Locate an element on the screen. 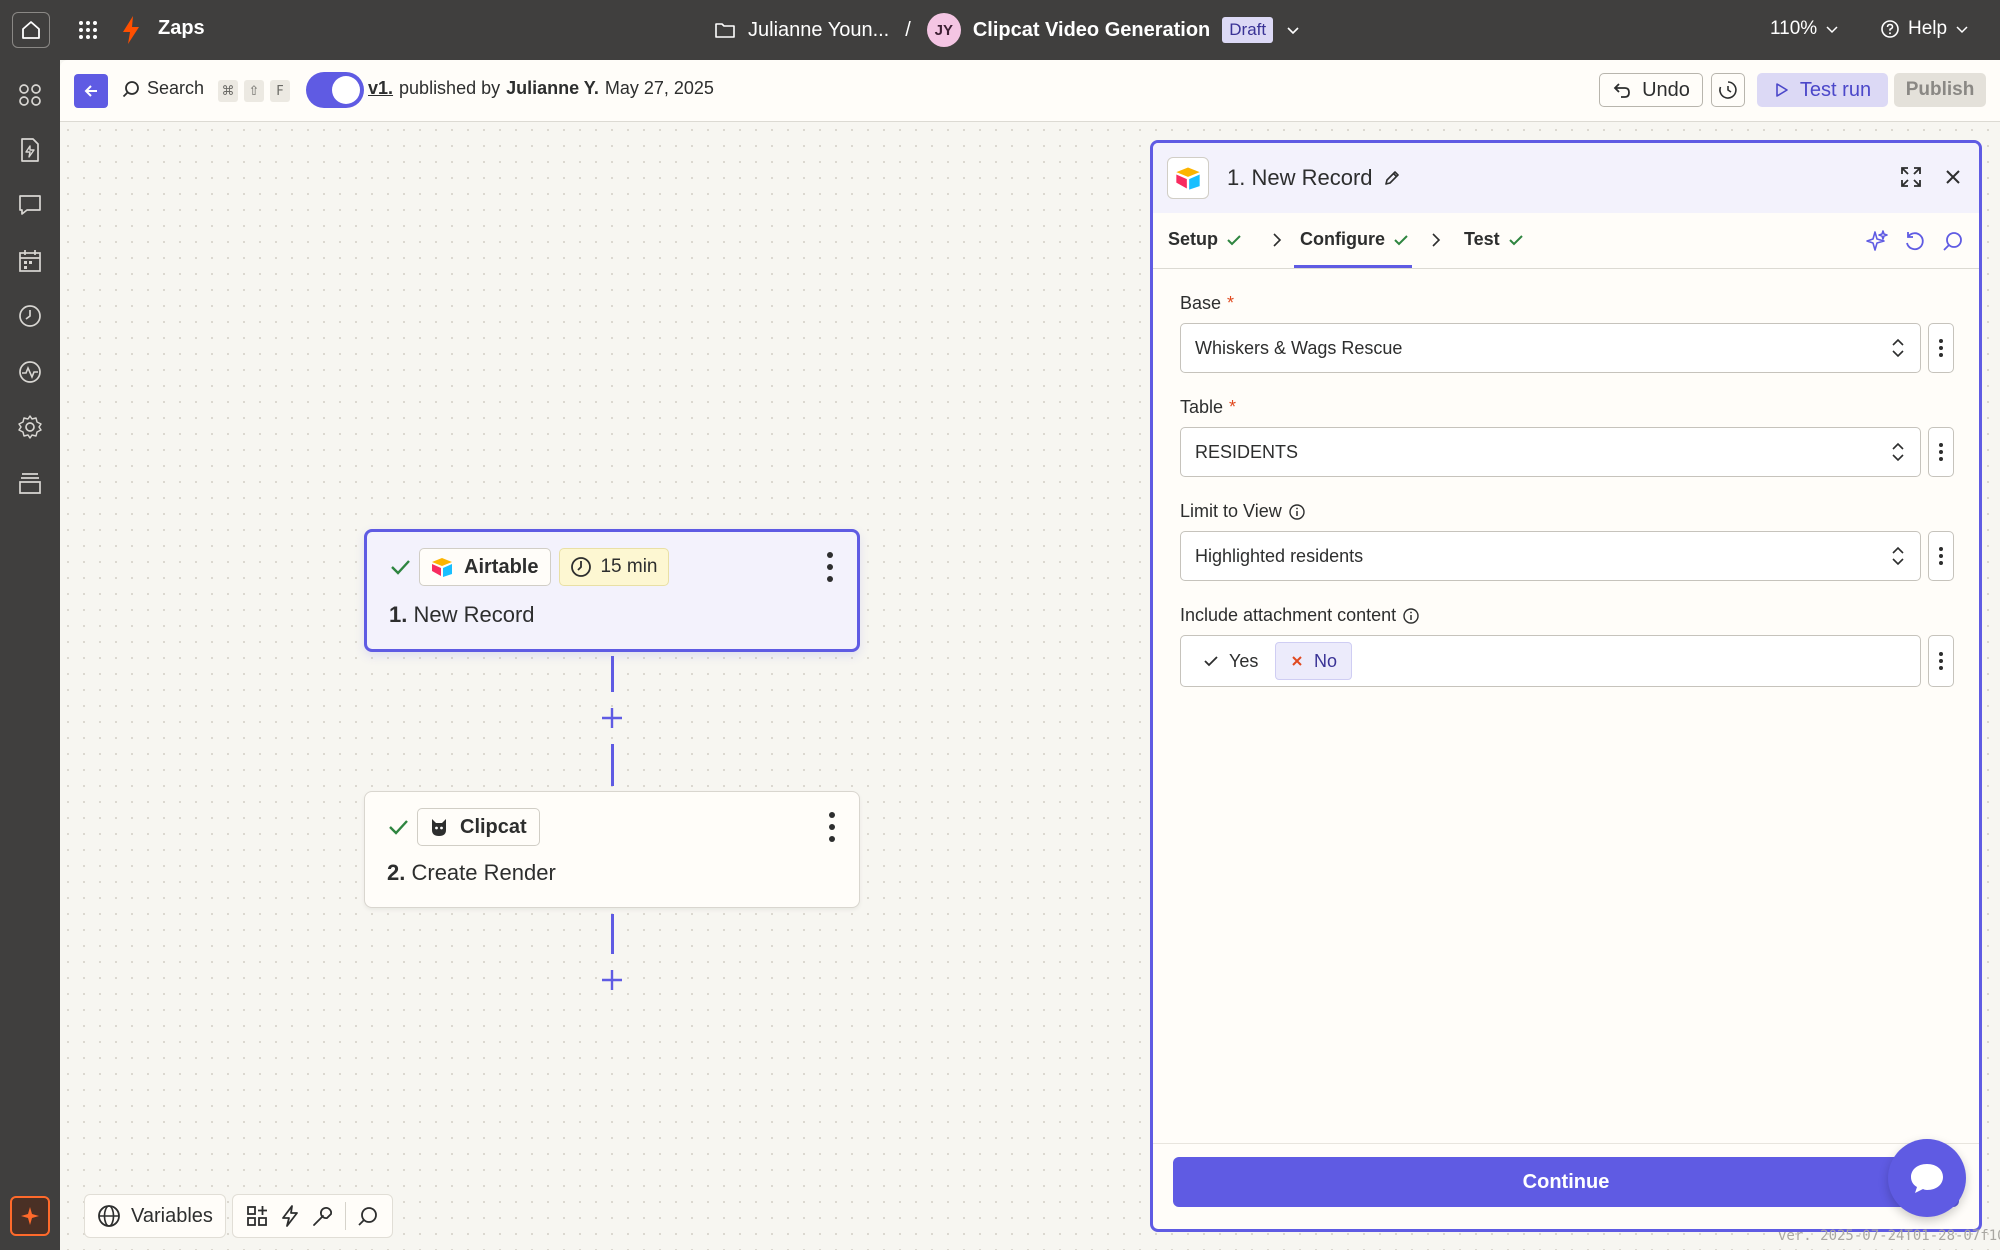 Image resolution: width=2000 pixels, height=1250 pixels. field-label-text: Table is located at coordinates (1202, 407).